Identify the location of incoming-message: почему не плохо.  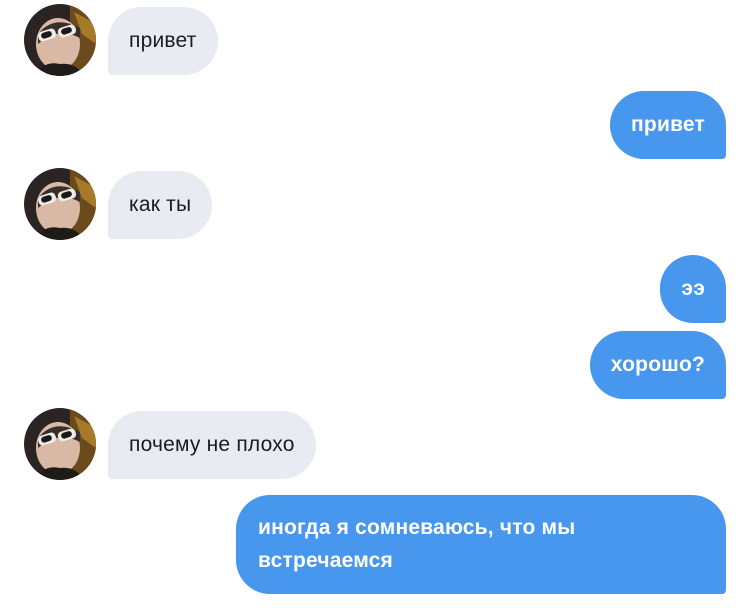
(212, 445).